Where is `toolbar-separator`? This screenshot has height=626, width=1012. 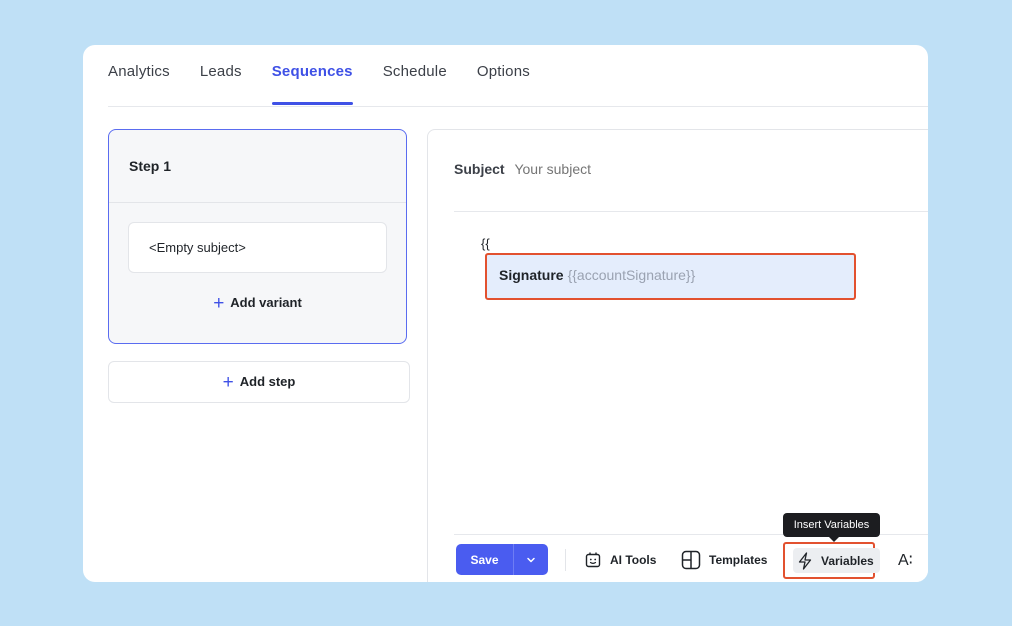 toolbar-separator is located at coordinates (565, 560).